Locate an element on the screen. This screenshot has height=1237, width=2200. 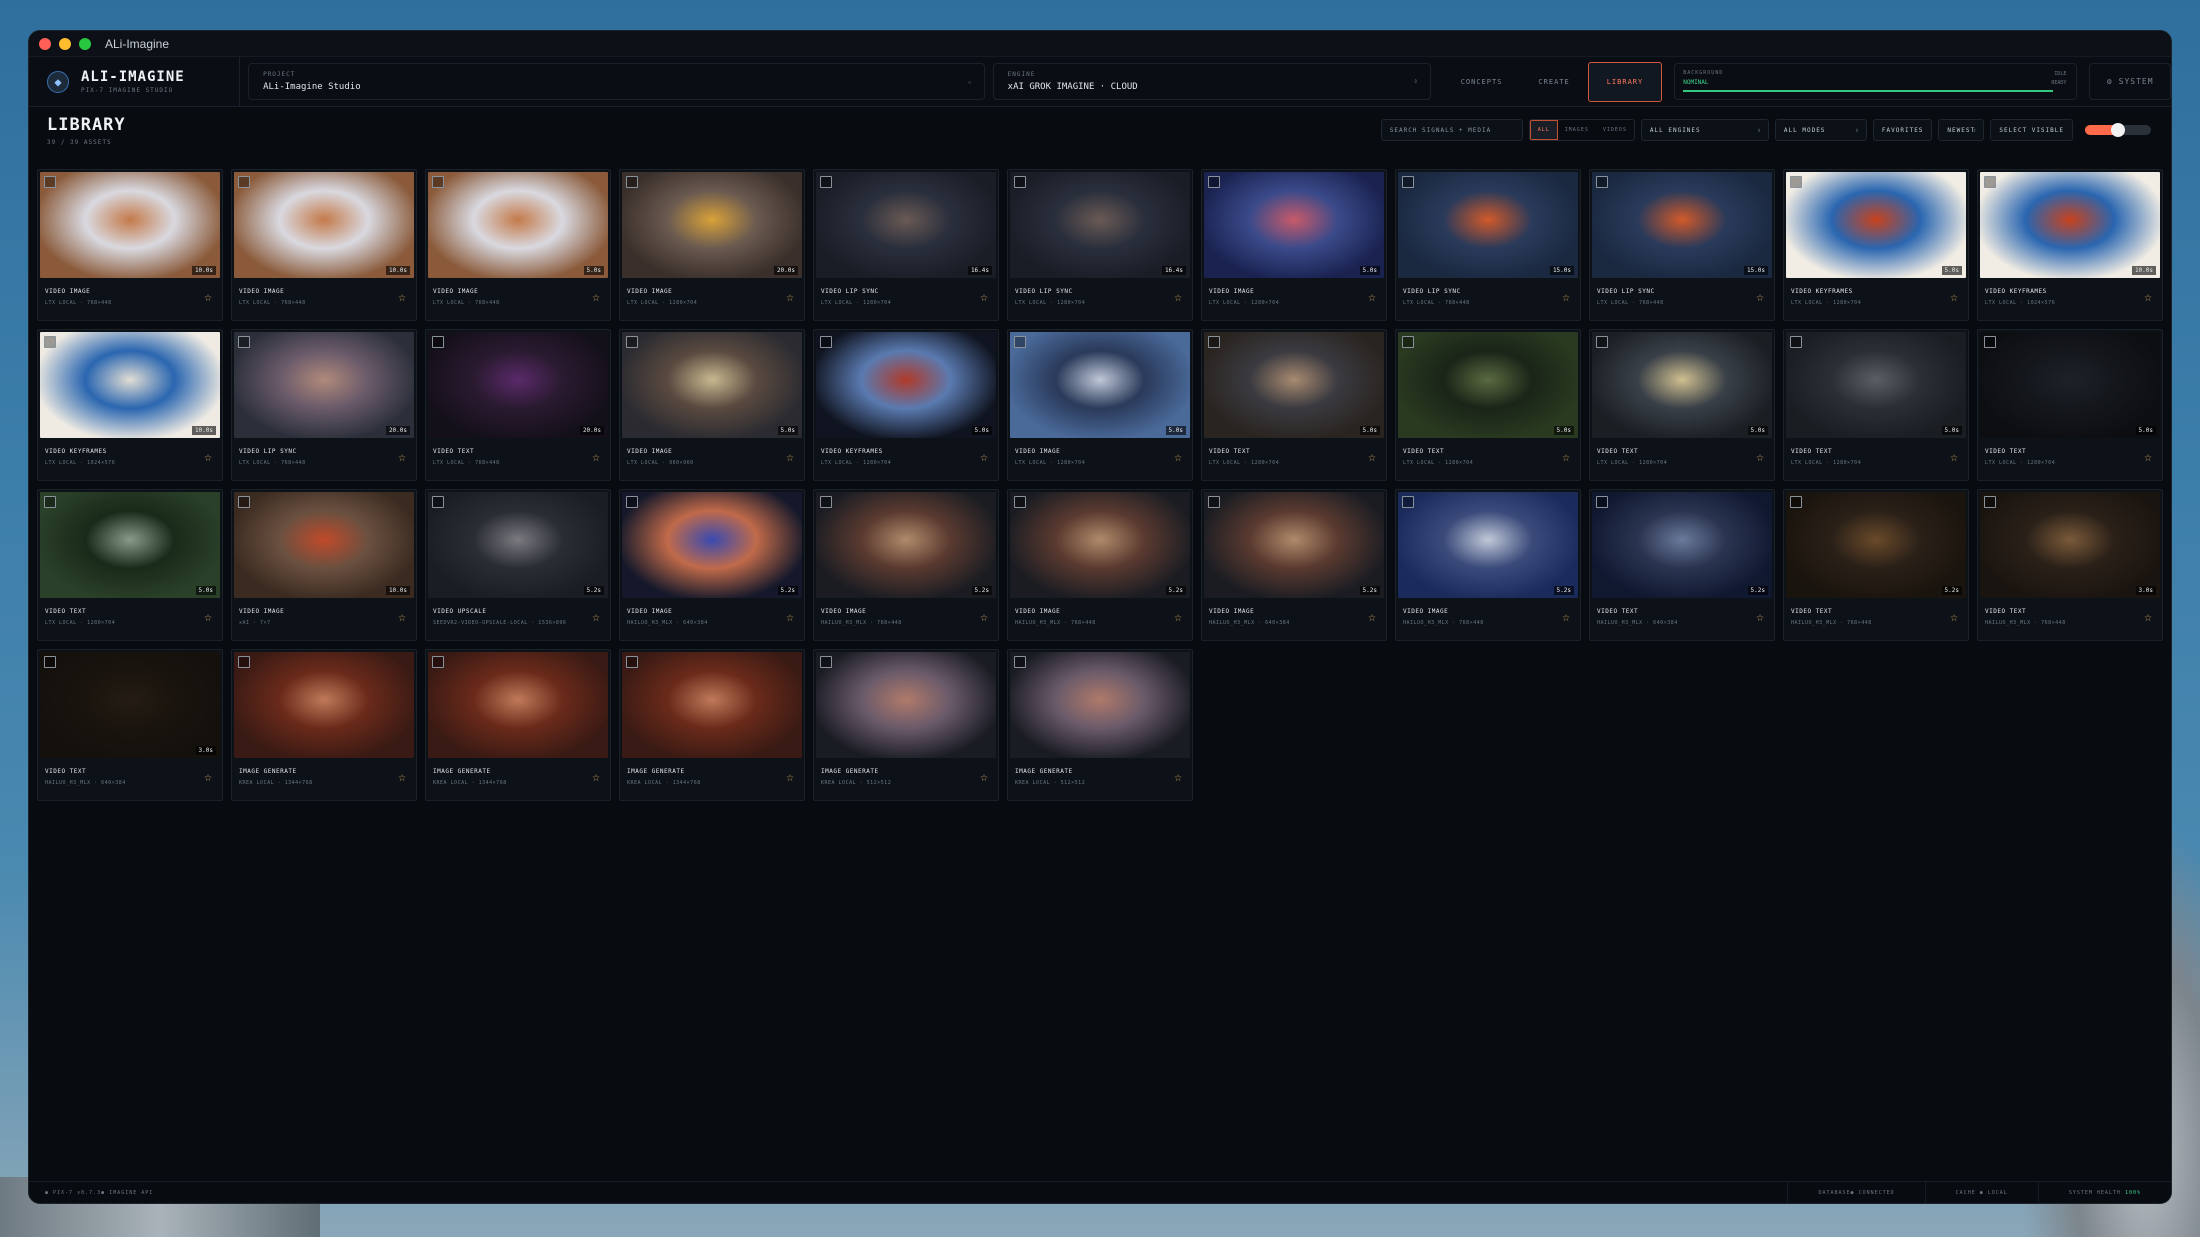
system-button: ⚙ SYSTEM is located at coordinates (2130, 81).